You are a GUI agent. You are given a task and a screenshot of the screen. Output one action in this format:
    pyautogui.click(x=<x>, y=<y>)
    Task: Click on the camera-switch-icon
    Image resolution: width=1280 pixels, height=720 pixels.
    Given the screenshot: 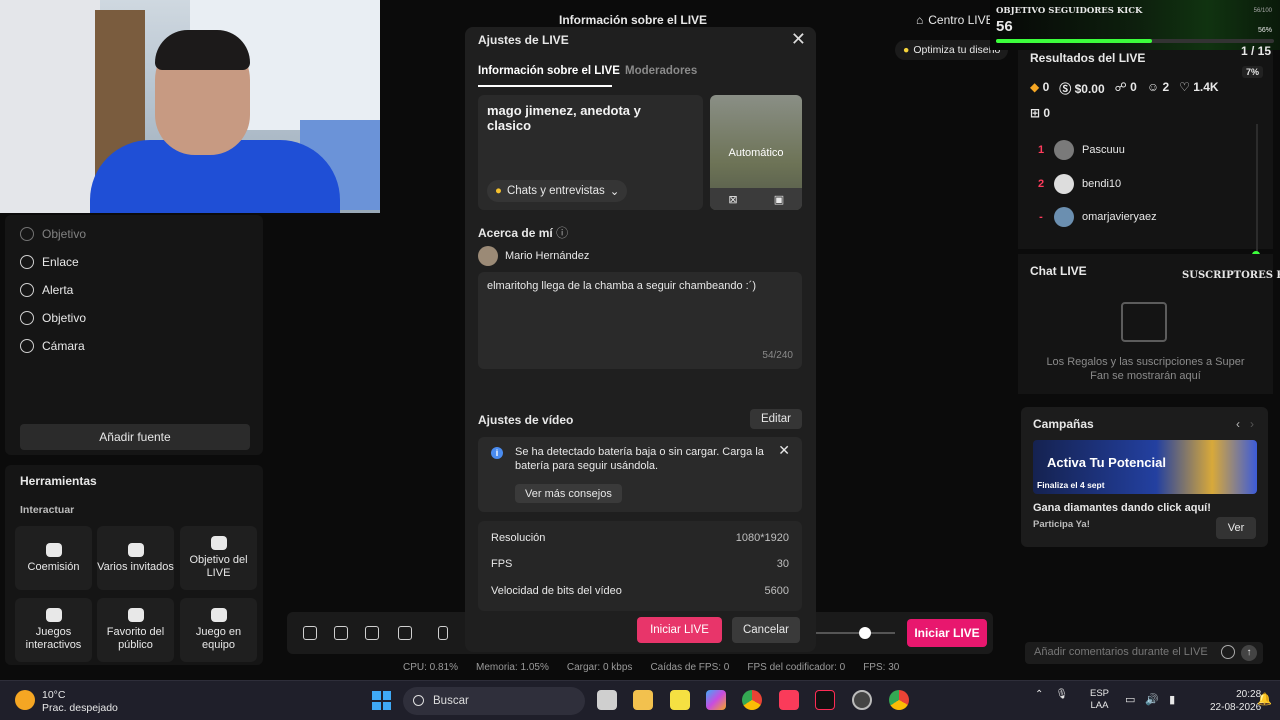 What is the action you would take?
    pyautogui.click(x=372, y=633)
    